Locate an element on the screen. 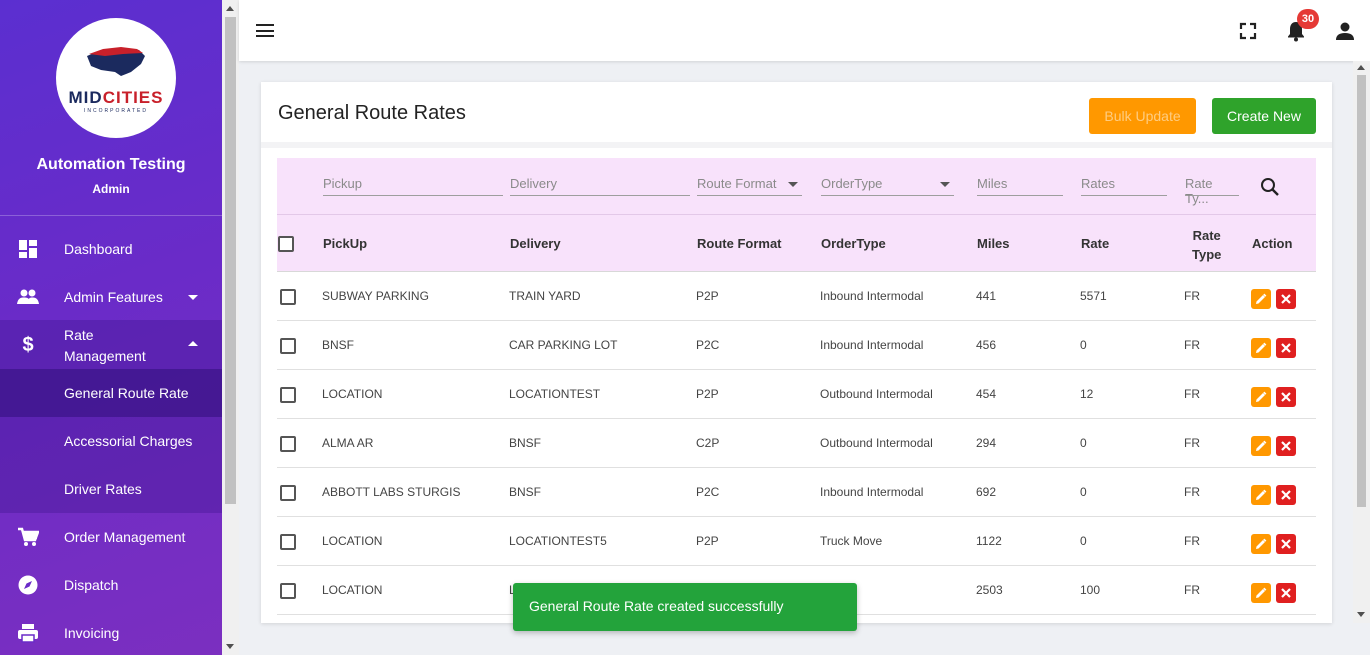  sidebar-item-label: Dispatch is located at coordinates (91, 585).